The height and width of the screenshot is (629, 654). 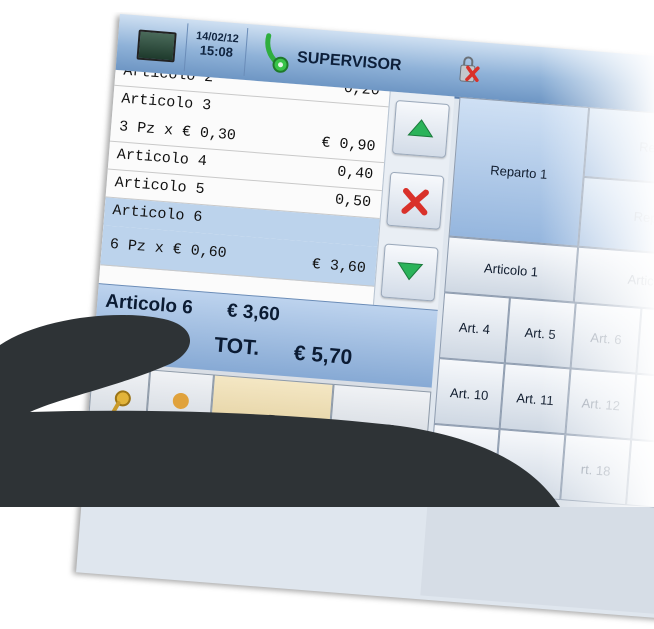 I want to click on item-label: Articolo 1, so click(x=511, y=270).